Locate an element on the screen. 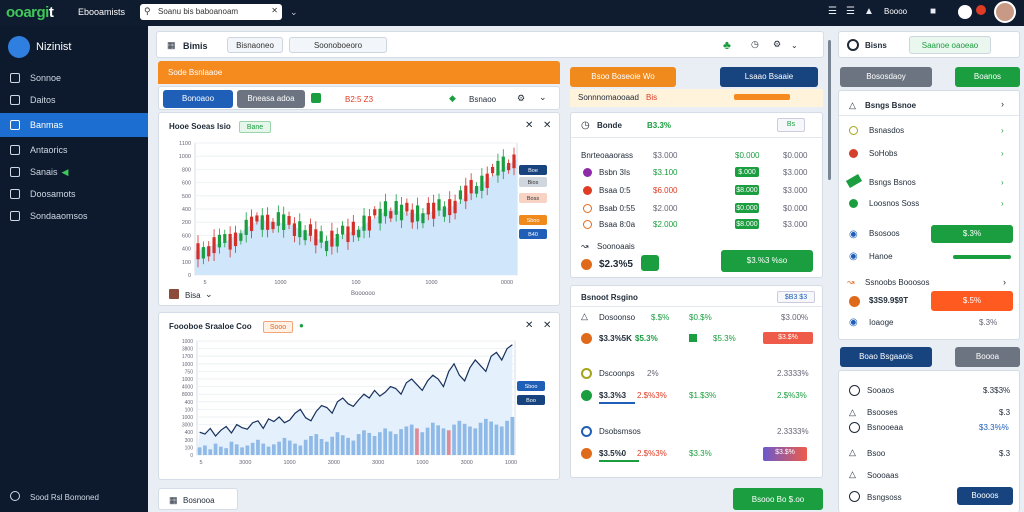  sidebar-item-banmas: Banmas is located at coordinates (74, 125).